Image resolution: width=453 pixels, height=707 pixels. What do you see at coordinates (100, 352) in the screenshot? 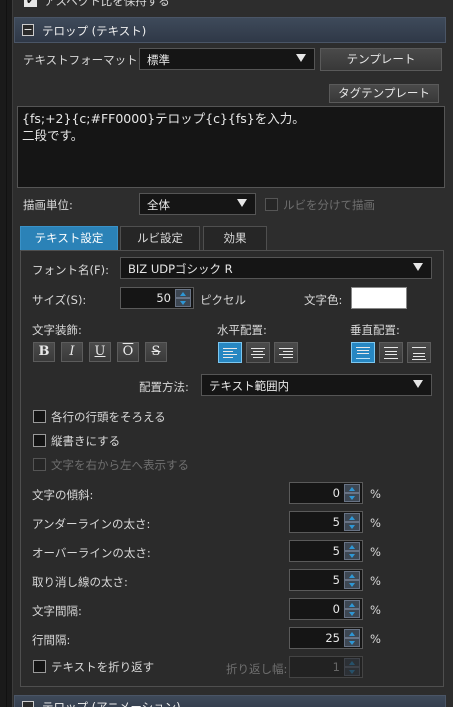
I see `underline-button: U` at bounding box center [100, 352].